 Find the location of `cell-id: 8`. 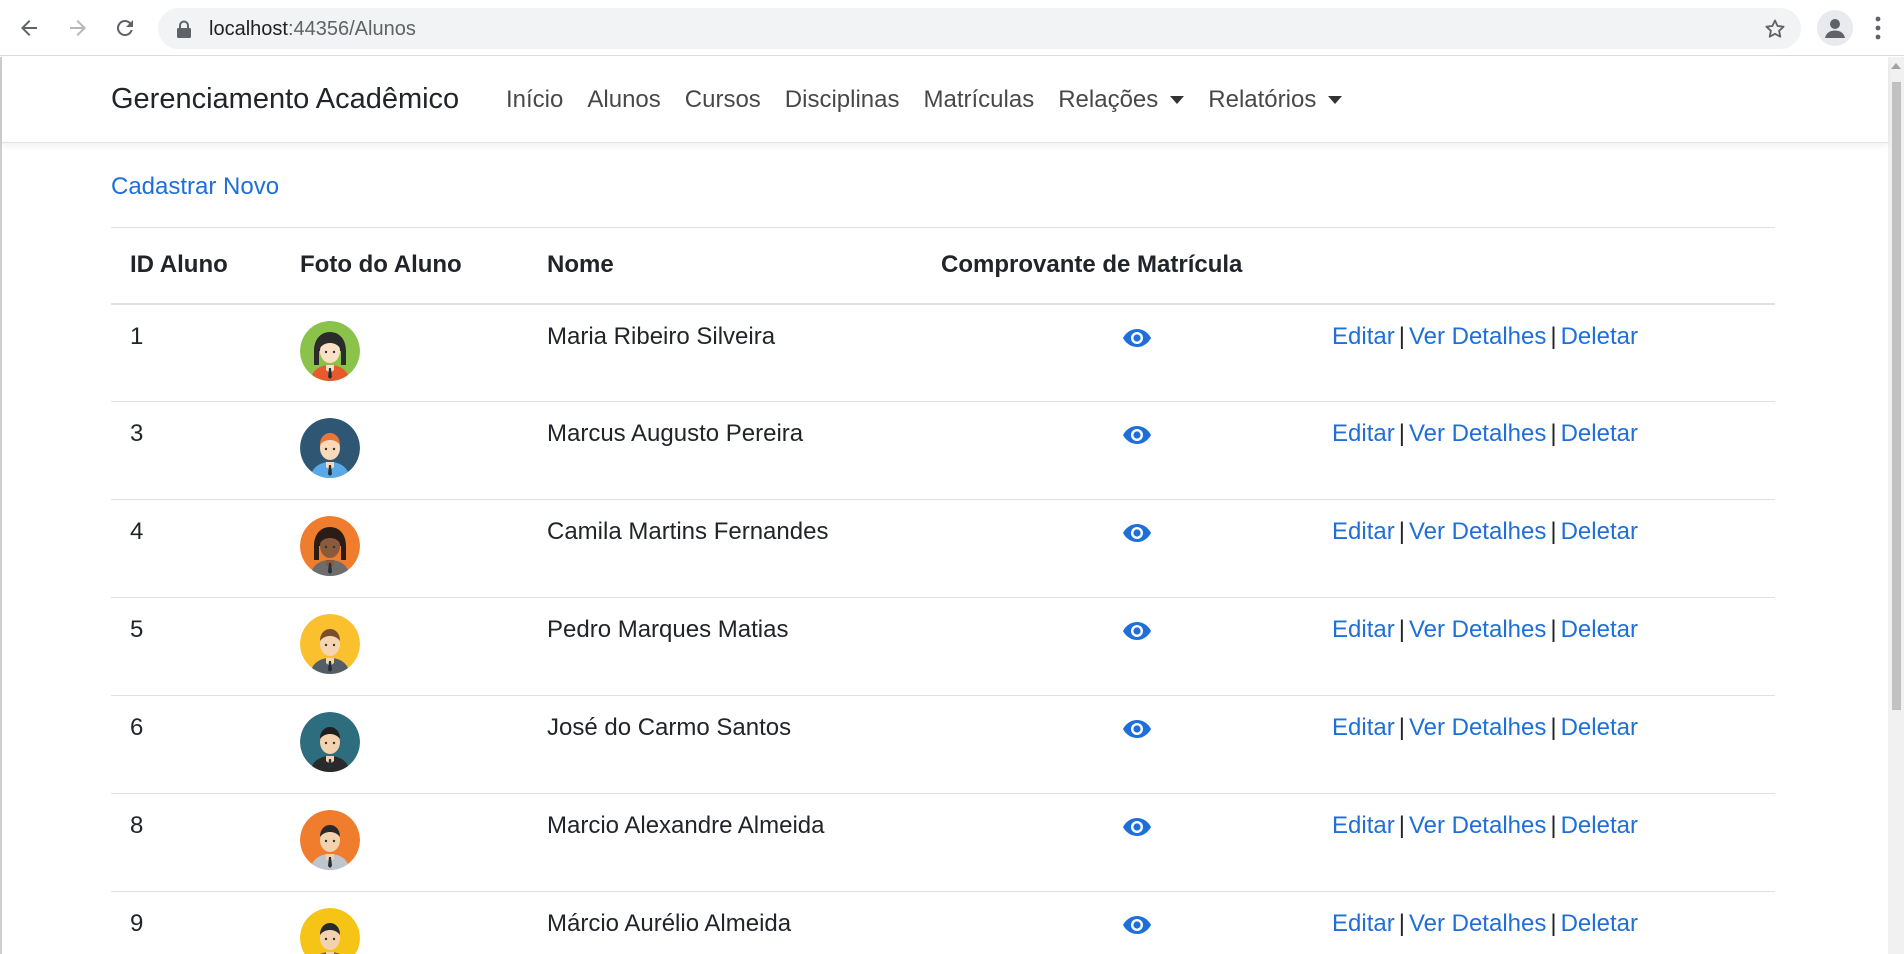

cell-id: 8 is located at coordinates (137, 825).